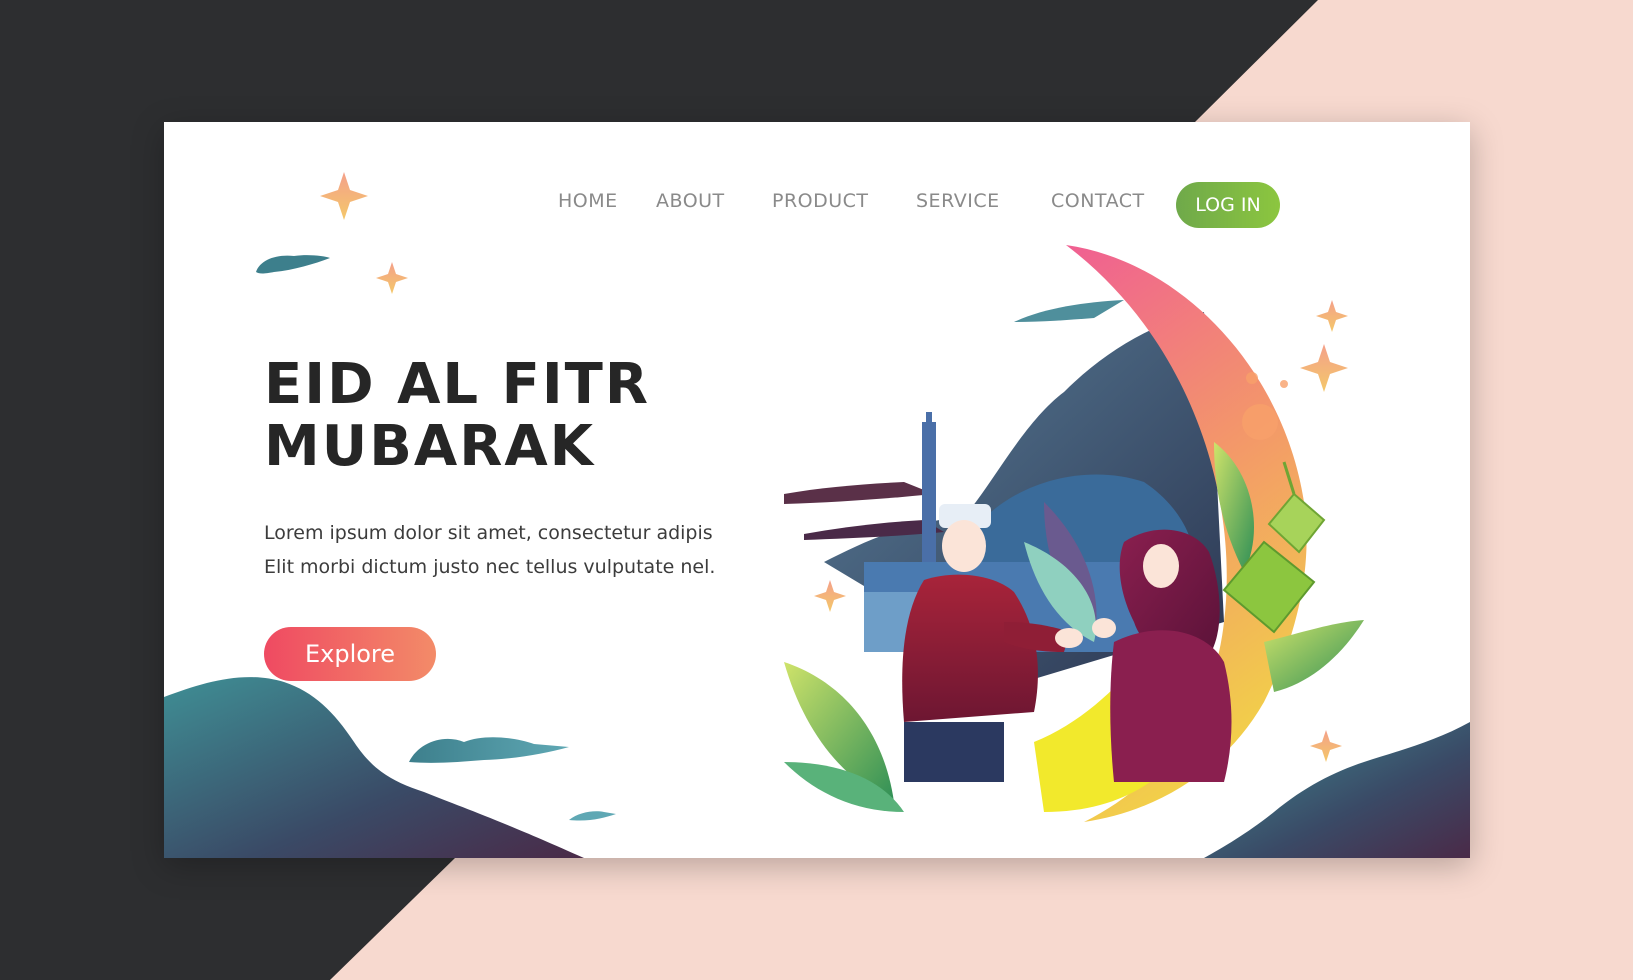 The width and height of the screenshot is (1633, 980). What do you see at coordinates (1171, 706) in the screenshot?
I see `woman-dress` at bounding box center [1171, 706].